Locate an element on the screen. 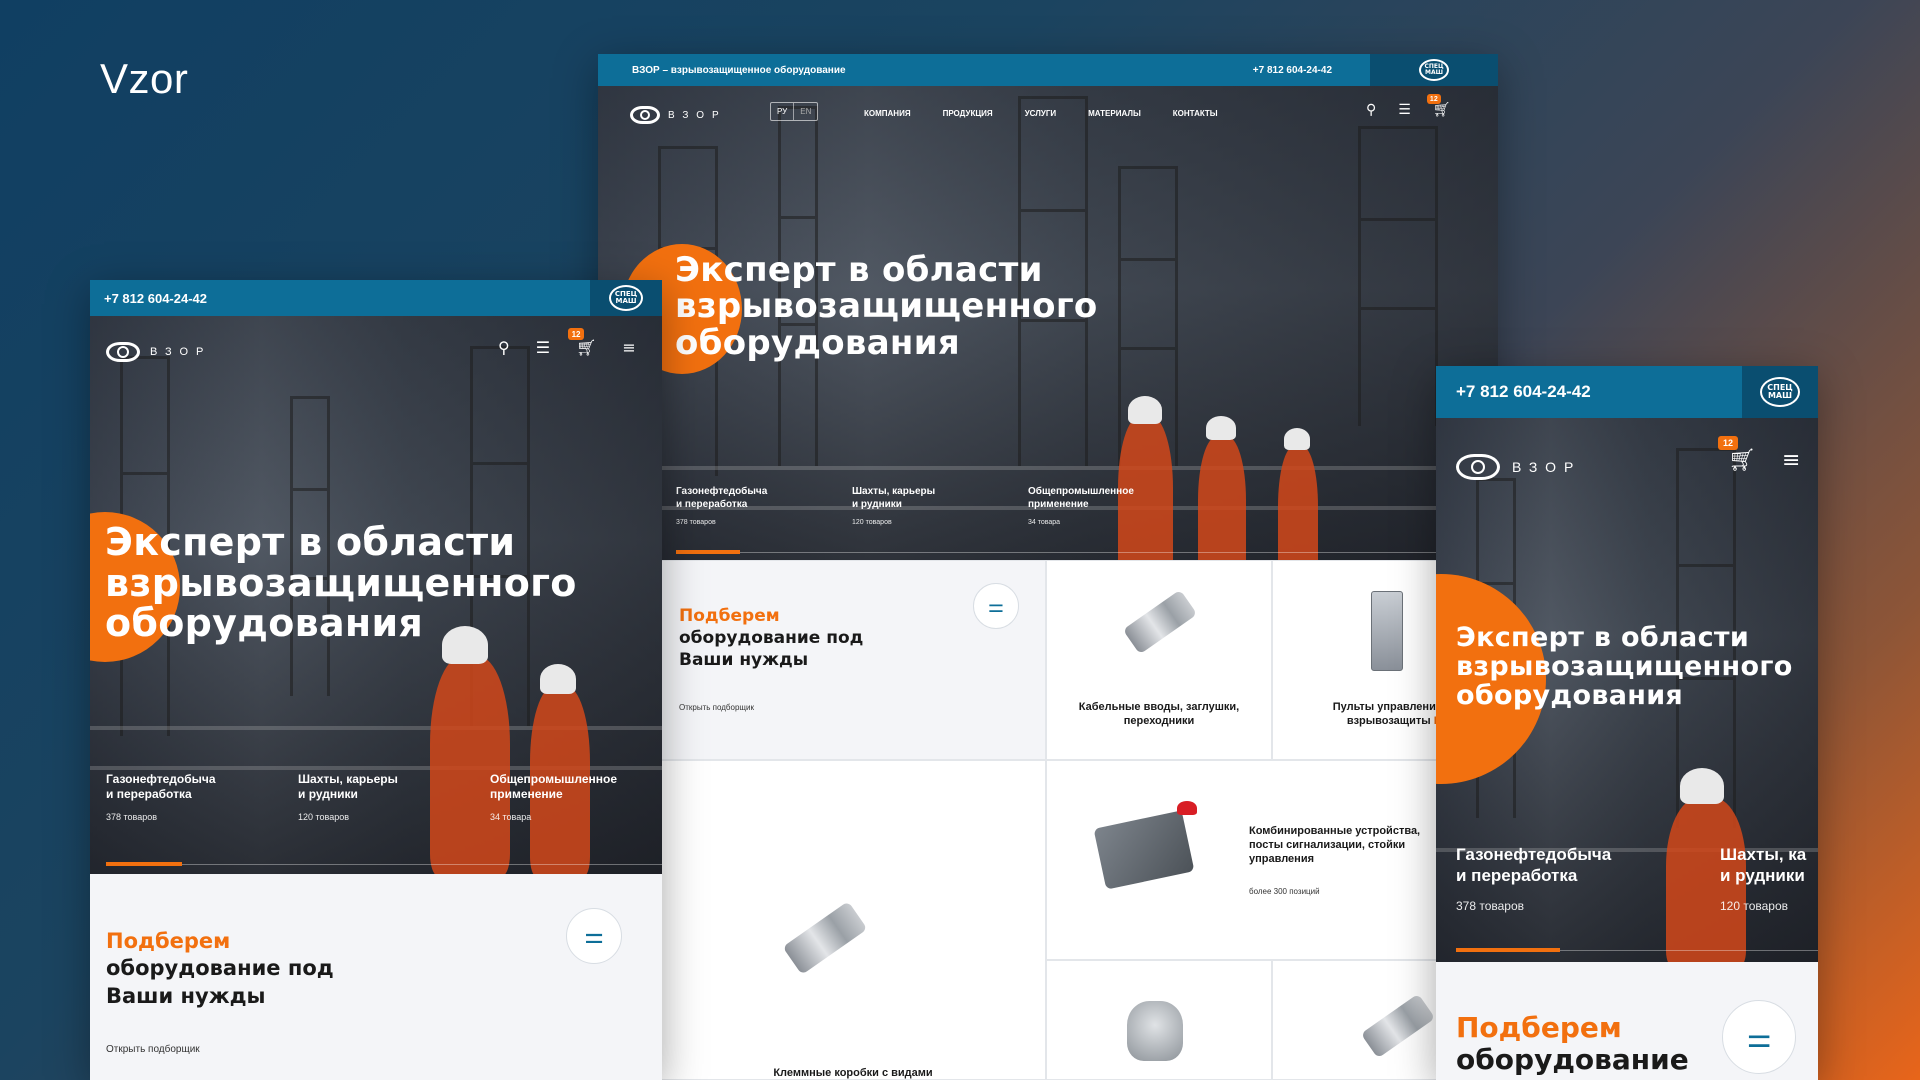  desktop-category-general: Общепромышленное применение 34 товара is located at coordinates (1081, 506).